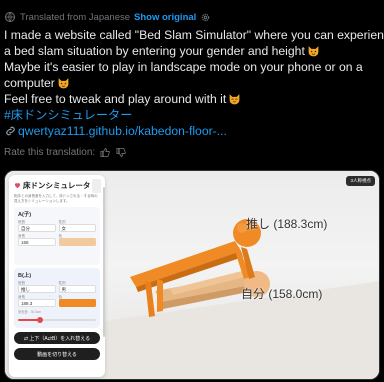 Image resolution: width=384 pixels, height=382 pixels. Describe the element at coordinates (50, 152) in the screenshot. I see `rate-translation-label: Rate this translation:` at that location.